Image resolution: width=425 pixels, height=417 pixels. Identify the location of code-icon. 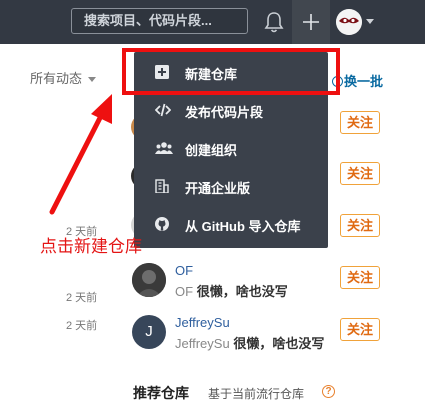
(163, 110).